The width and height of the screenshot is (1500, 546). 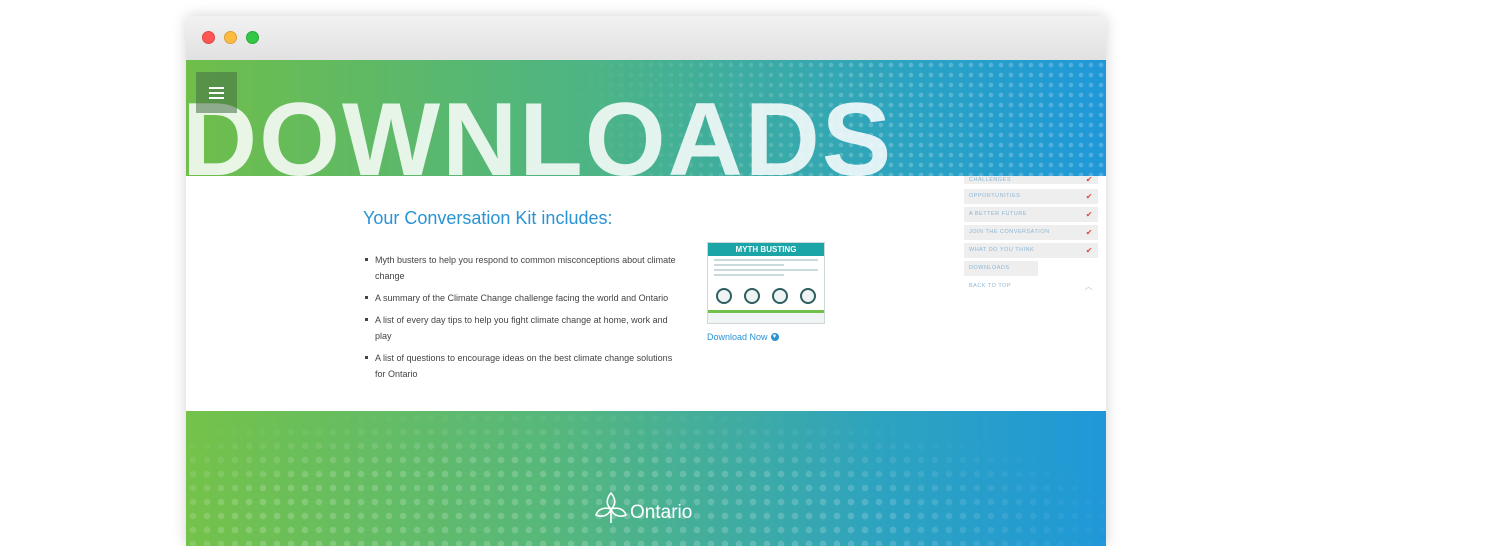 What do you see at coordinates (1088, 286) in the screenshot?
I see `chevron-up-icon: ︿` at bounding box center [1088, 286].